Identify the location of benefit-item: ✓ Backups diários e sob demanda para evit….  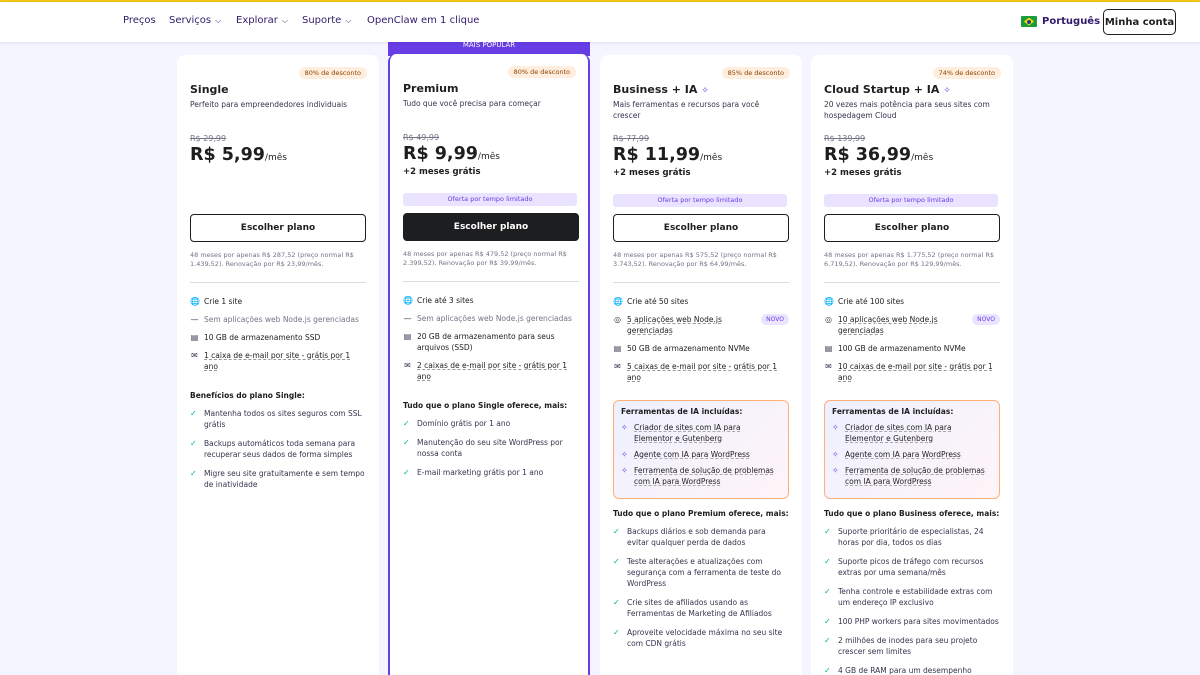
(701, 537).